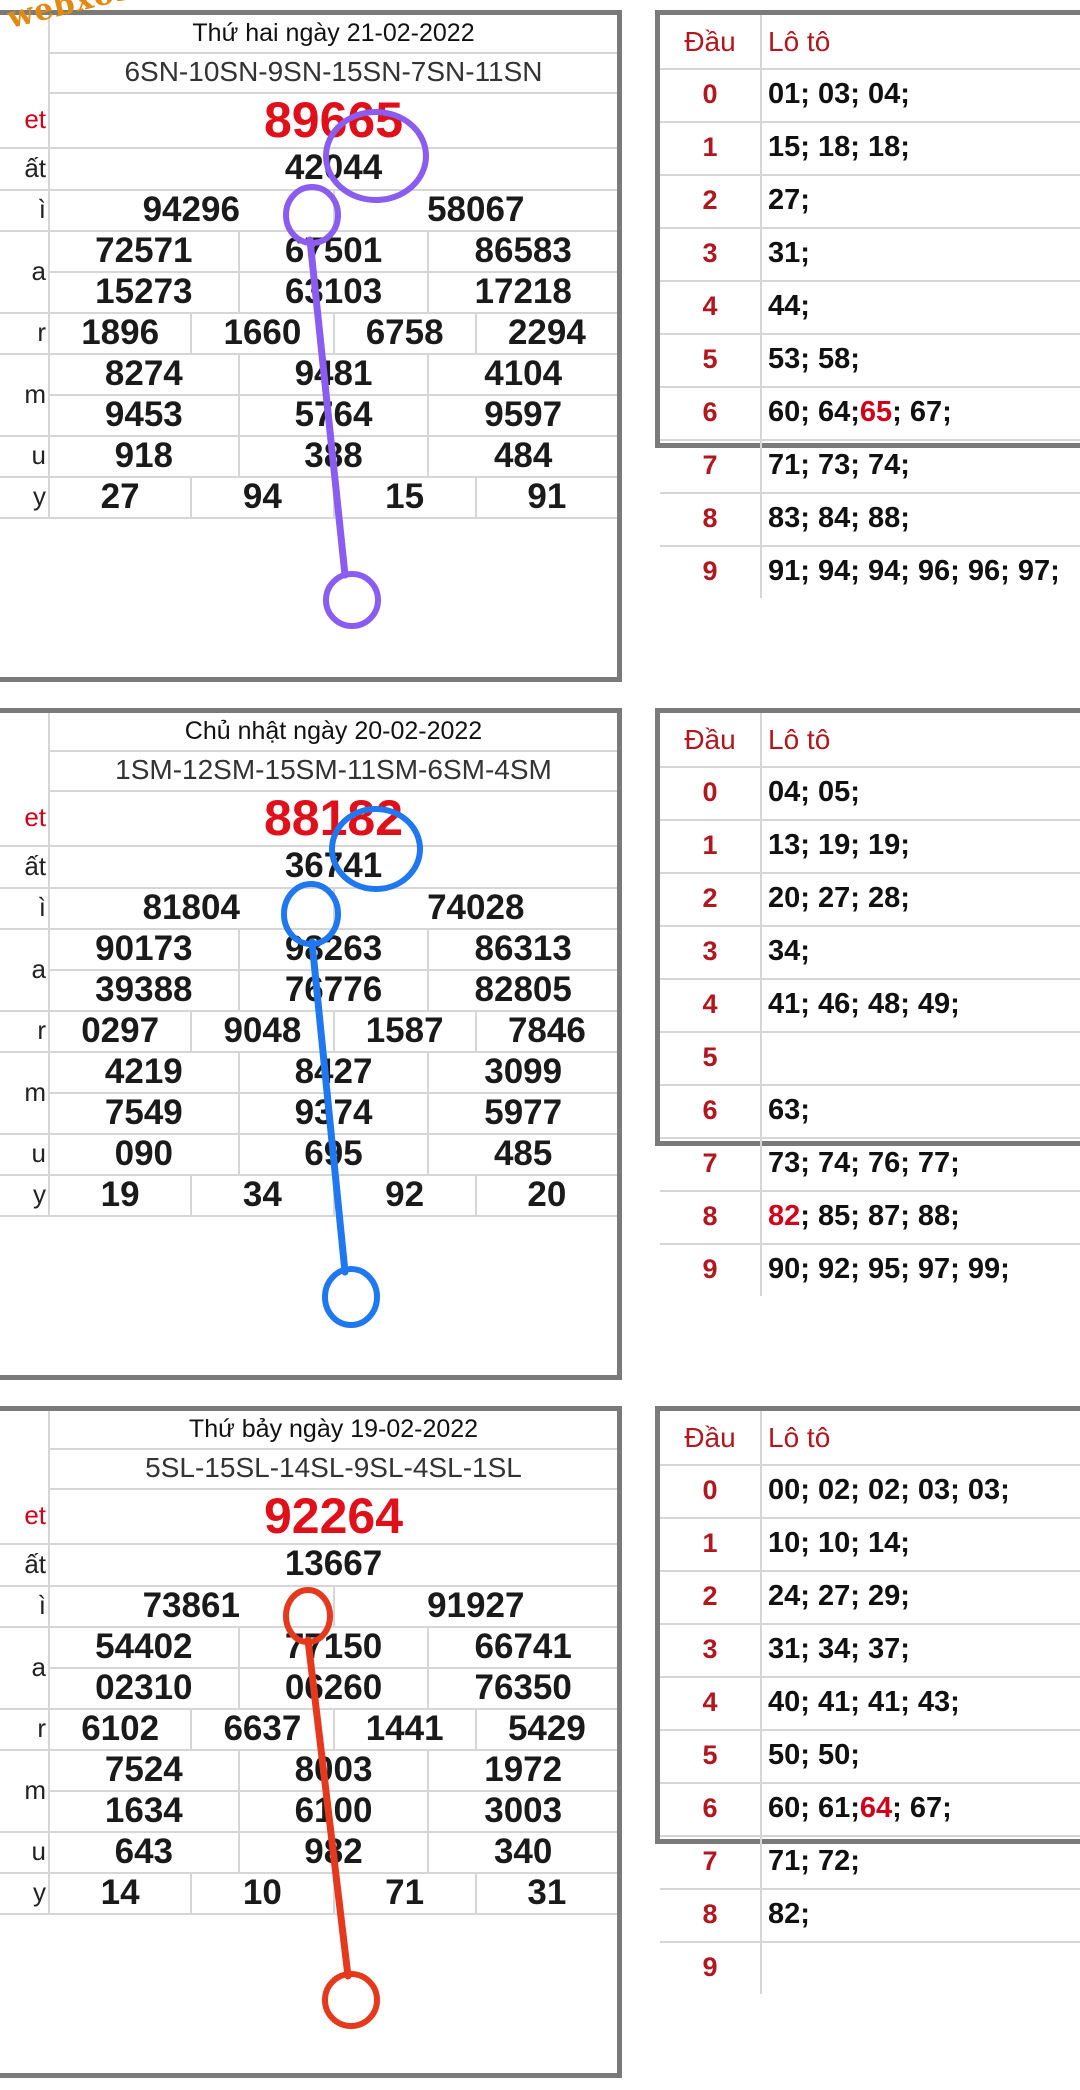 This screenshot has width=1080, height=2090. I want to click on second-prize-value: 94296, so click(191, 209).